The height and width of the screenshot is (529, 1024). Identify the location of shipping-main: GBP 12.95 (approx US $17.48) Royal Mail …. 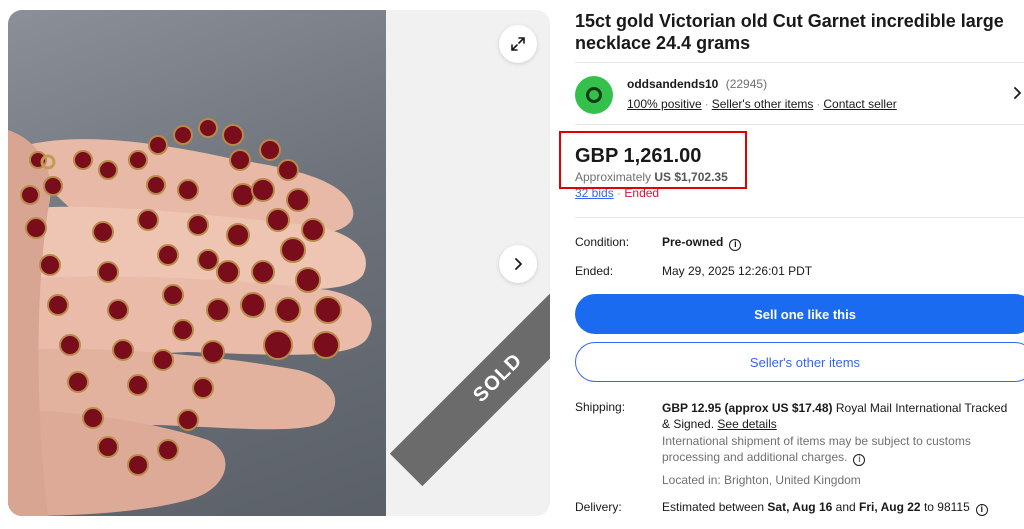
(837, 416).